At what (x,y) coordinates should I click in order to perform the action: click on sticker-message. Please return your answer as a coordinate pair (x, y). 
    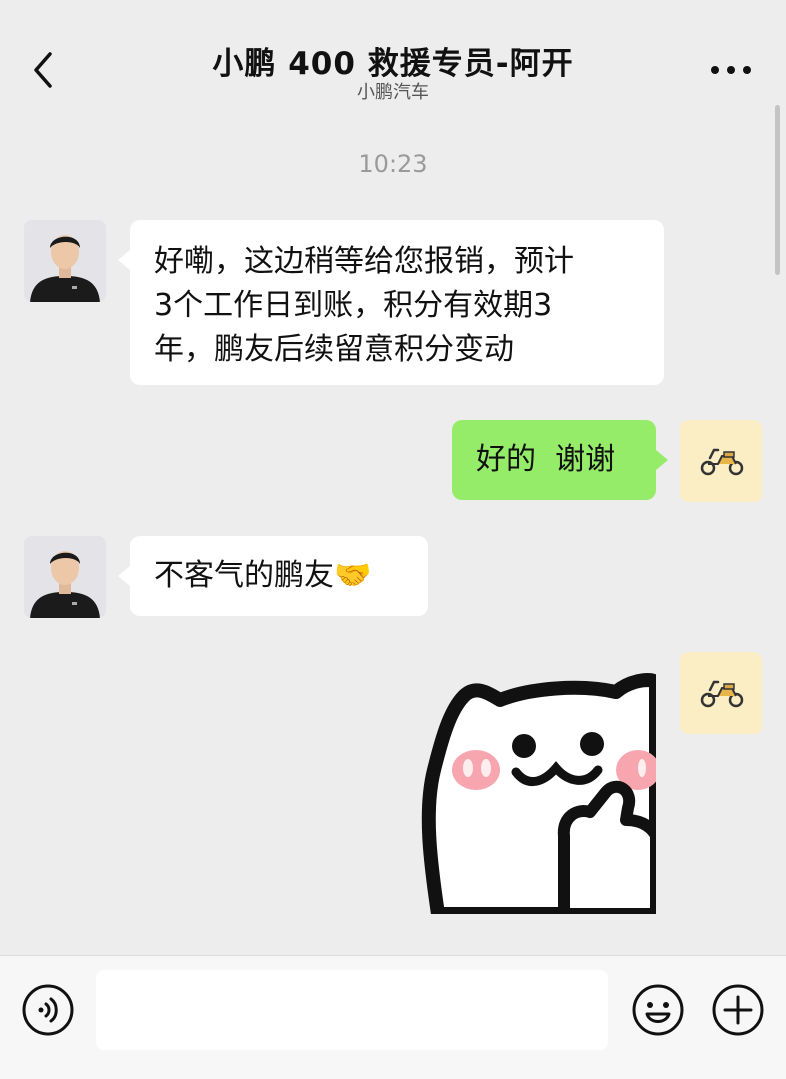
    Looking at the image, I should click on (538, 787).